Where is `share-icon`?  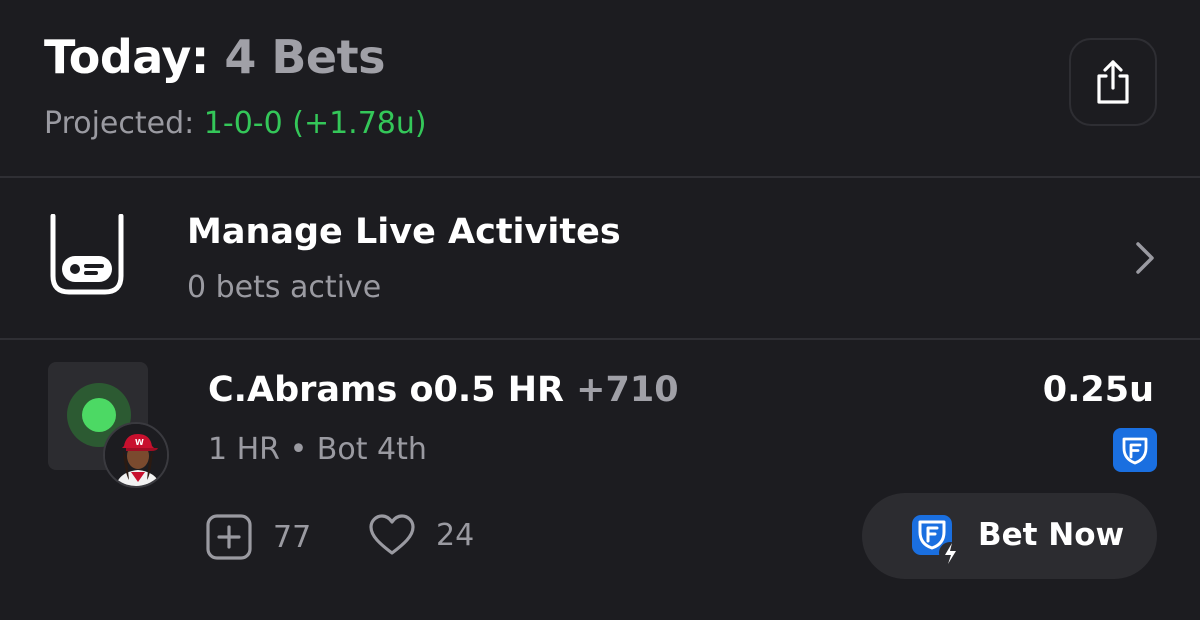
share-icon is located at coordinates (1113, 82).